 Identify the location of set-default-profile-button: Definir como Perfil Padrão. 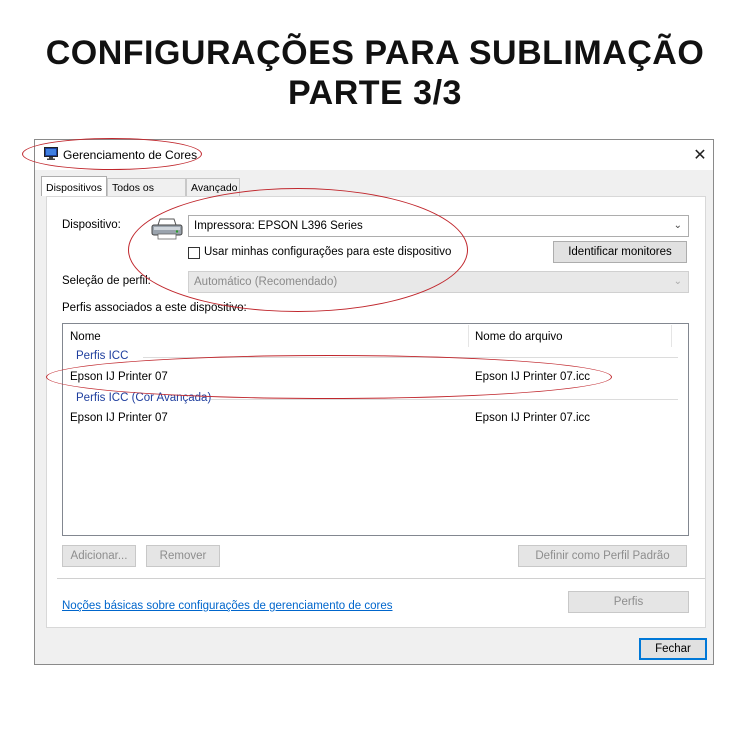
(602, 556).